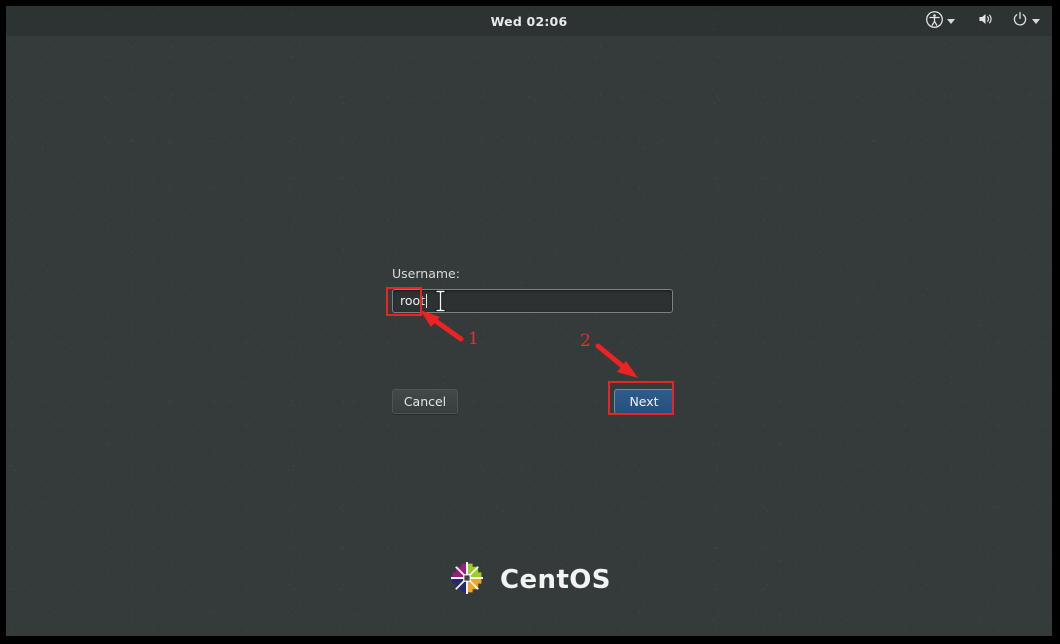 This screenshot has height=644, width=1060. I want to click on clock-label: Wed 02:06, so click(529, 21).